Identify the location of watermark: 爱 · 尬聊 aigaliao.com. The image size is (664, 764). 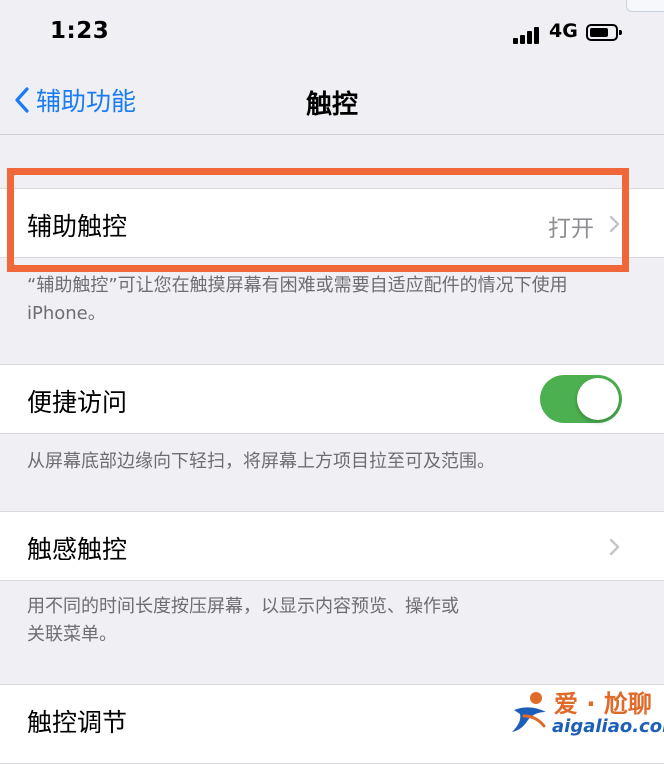
(585, 714).